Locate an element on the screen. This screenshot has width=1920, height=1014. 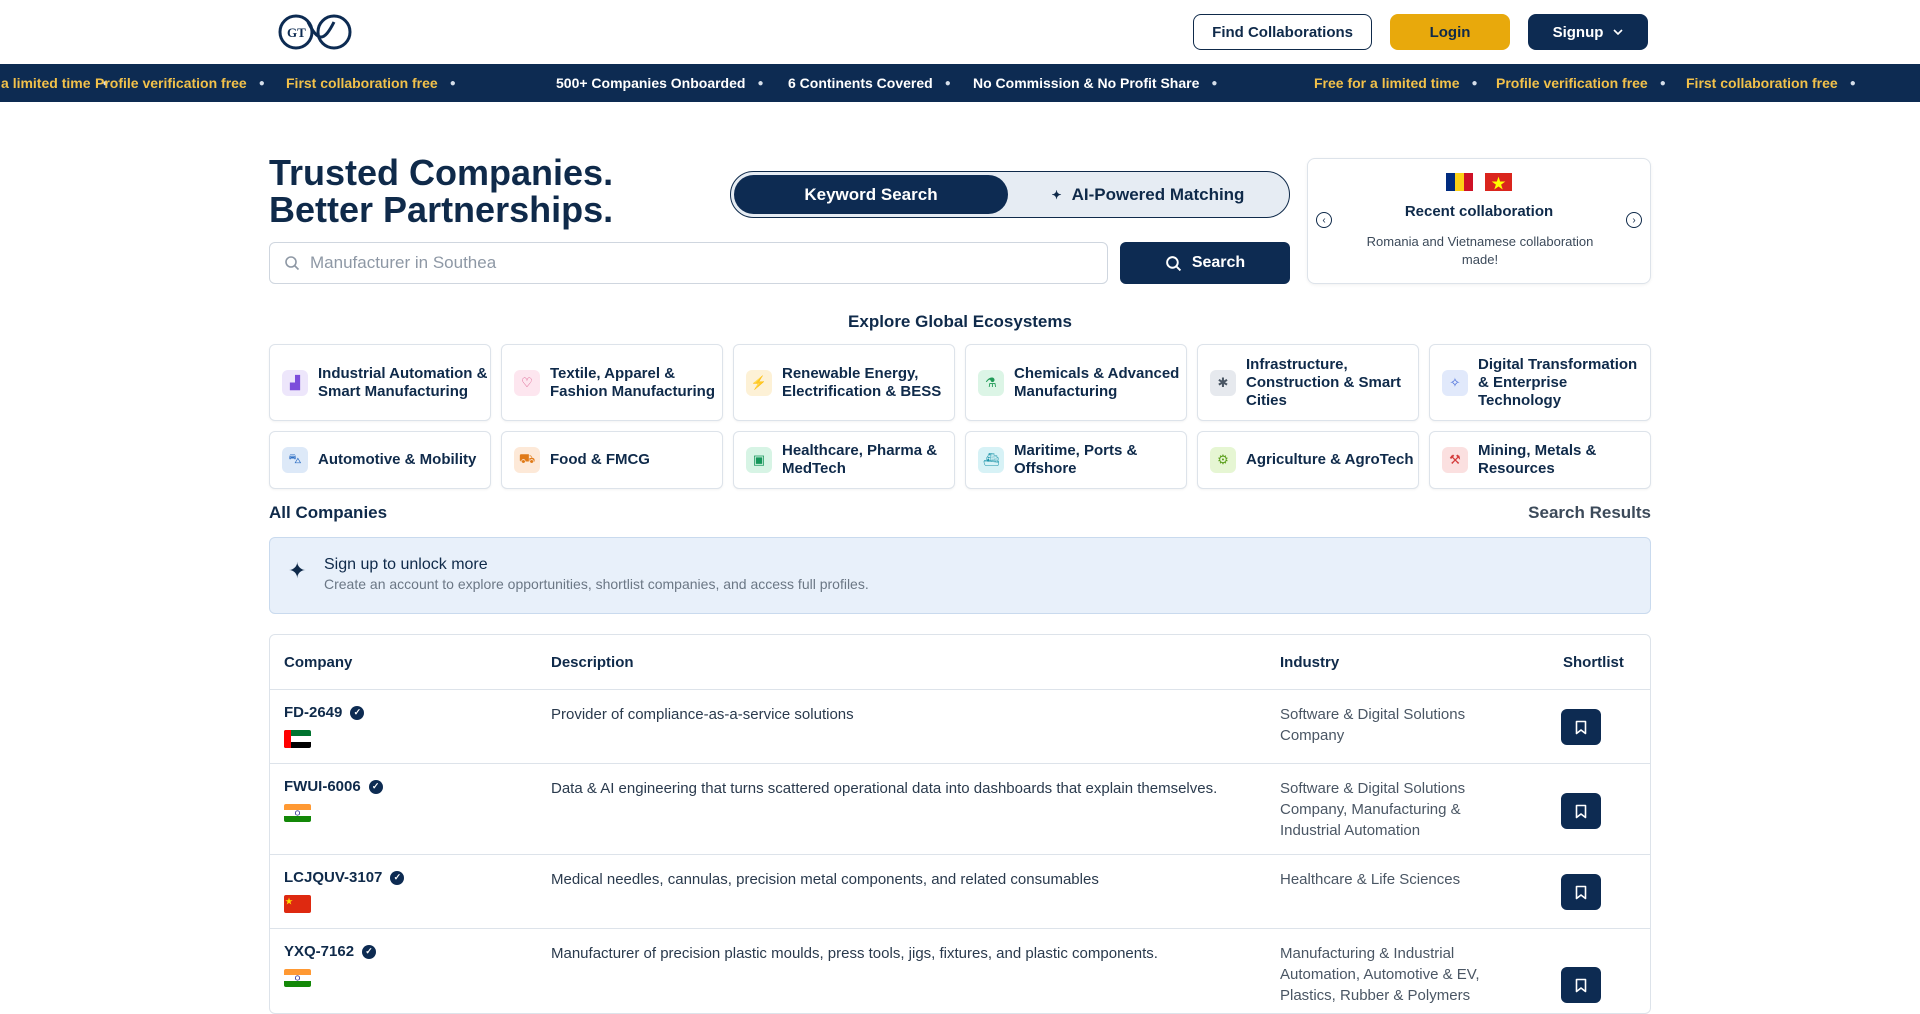
column-header-company: Company is located at coordinates (318, 662).